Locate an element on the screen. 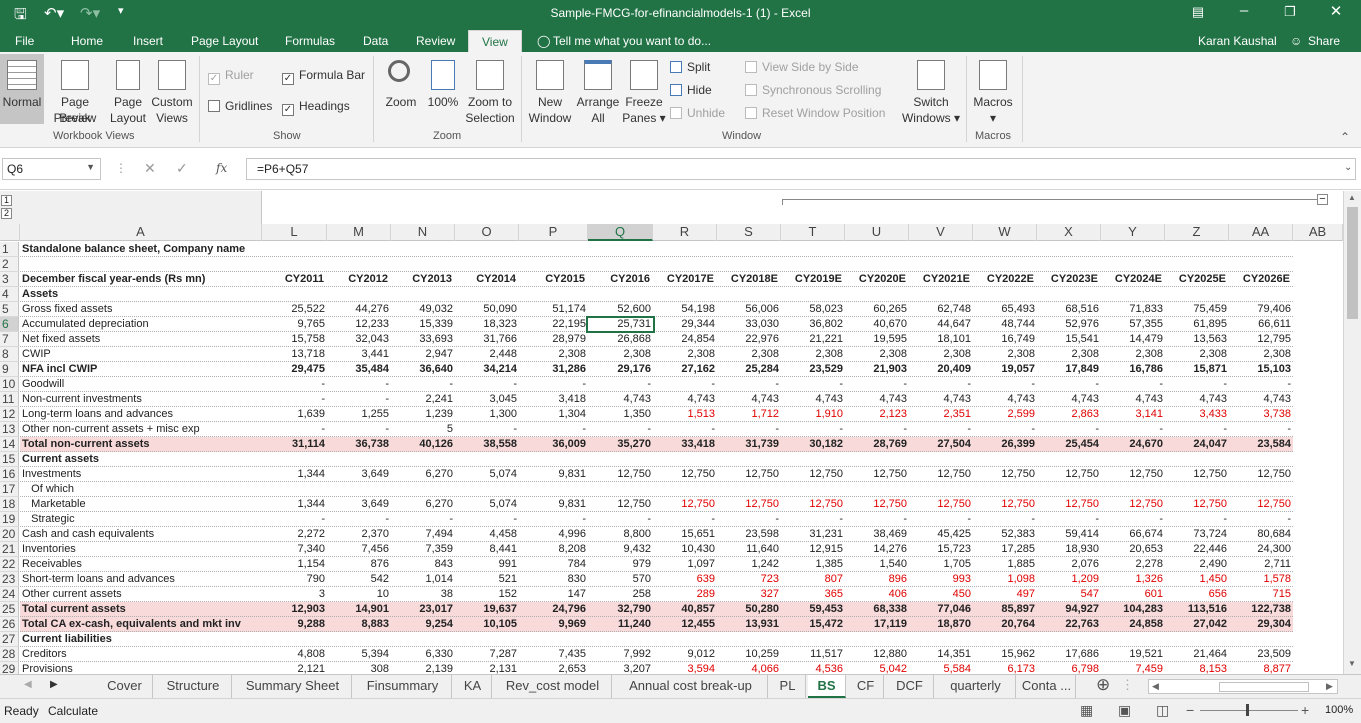 This screenshot has height=723, width=1361. cell-t20: 31,231 is located at coordinates (813, 534).